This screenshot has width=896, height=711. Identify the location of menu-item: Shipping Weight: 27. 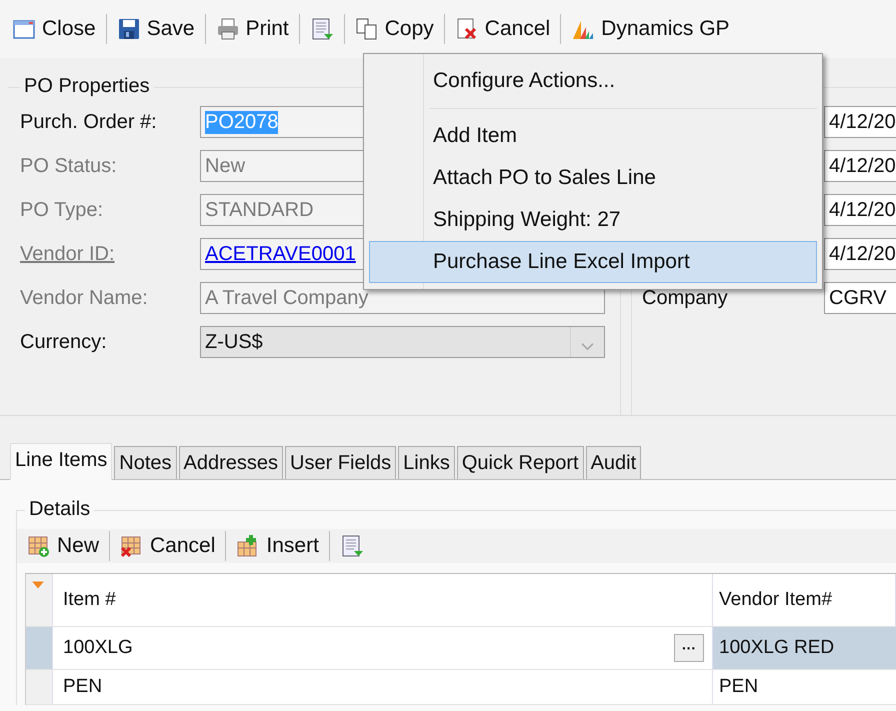
(593, 220).